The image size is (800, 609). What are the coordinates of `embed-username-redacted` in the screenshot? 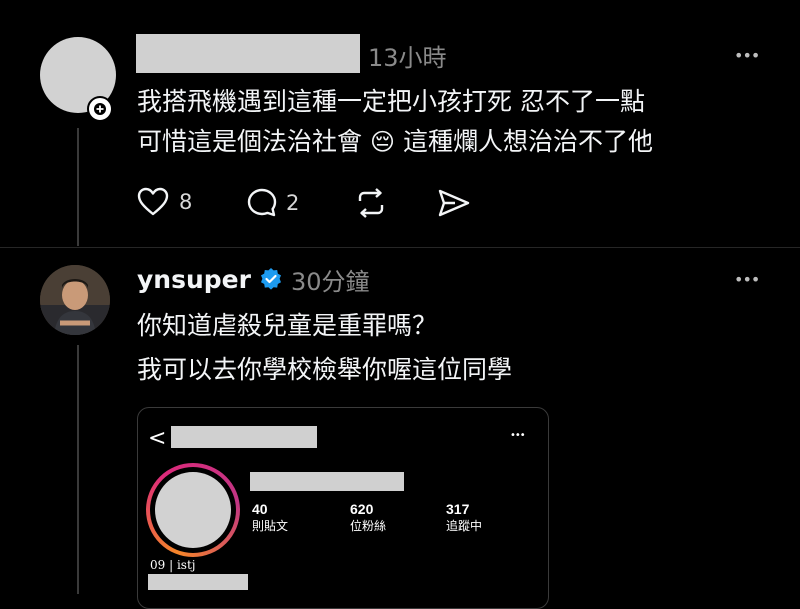 It's located at (244, 437).